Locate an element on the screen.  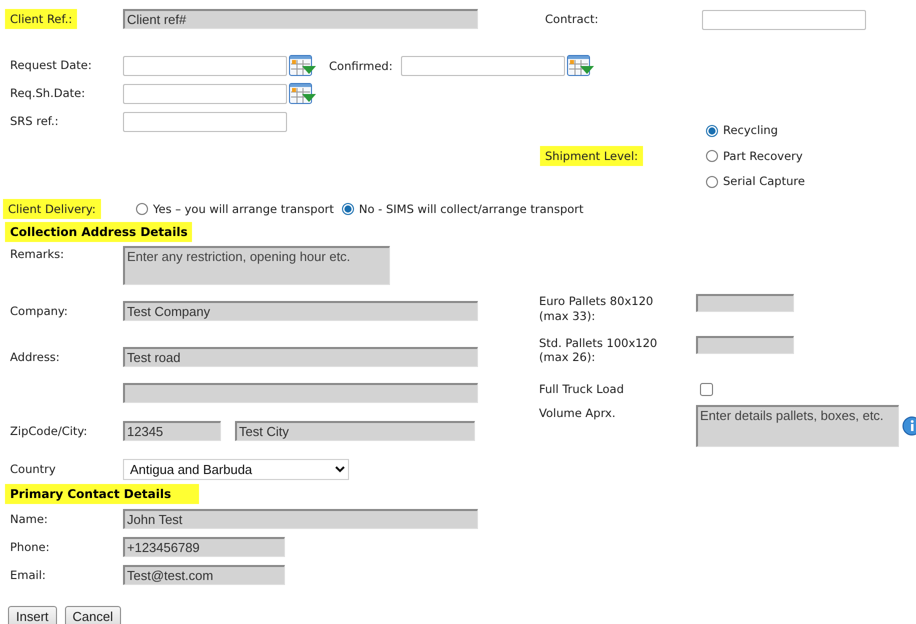
section-heading: Collection Address Details is located at coordinates (98, 232).